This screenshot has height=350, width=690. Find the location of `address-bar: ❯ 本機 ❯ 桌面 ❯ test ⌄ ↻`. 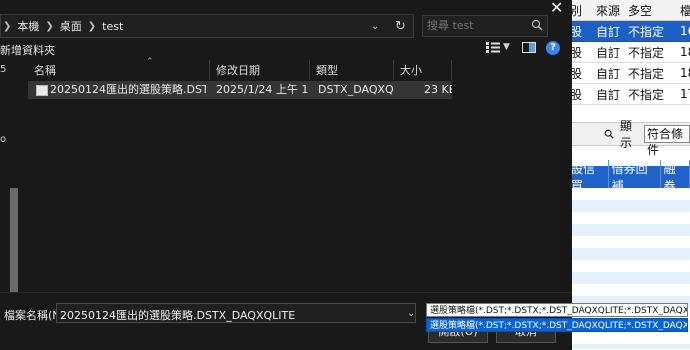

address-bar: ❯ 本機 ❯ 桌面 ❯ test ⌄ ↻ is located at coordinates (207, 26).